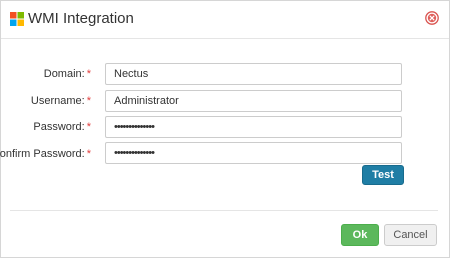  Describe the element at coordinates (42, 154) in the screenshot. I see `confirm-password-label-text: Confirm Password:` at that location.